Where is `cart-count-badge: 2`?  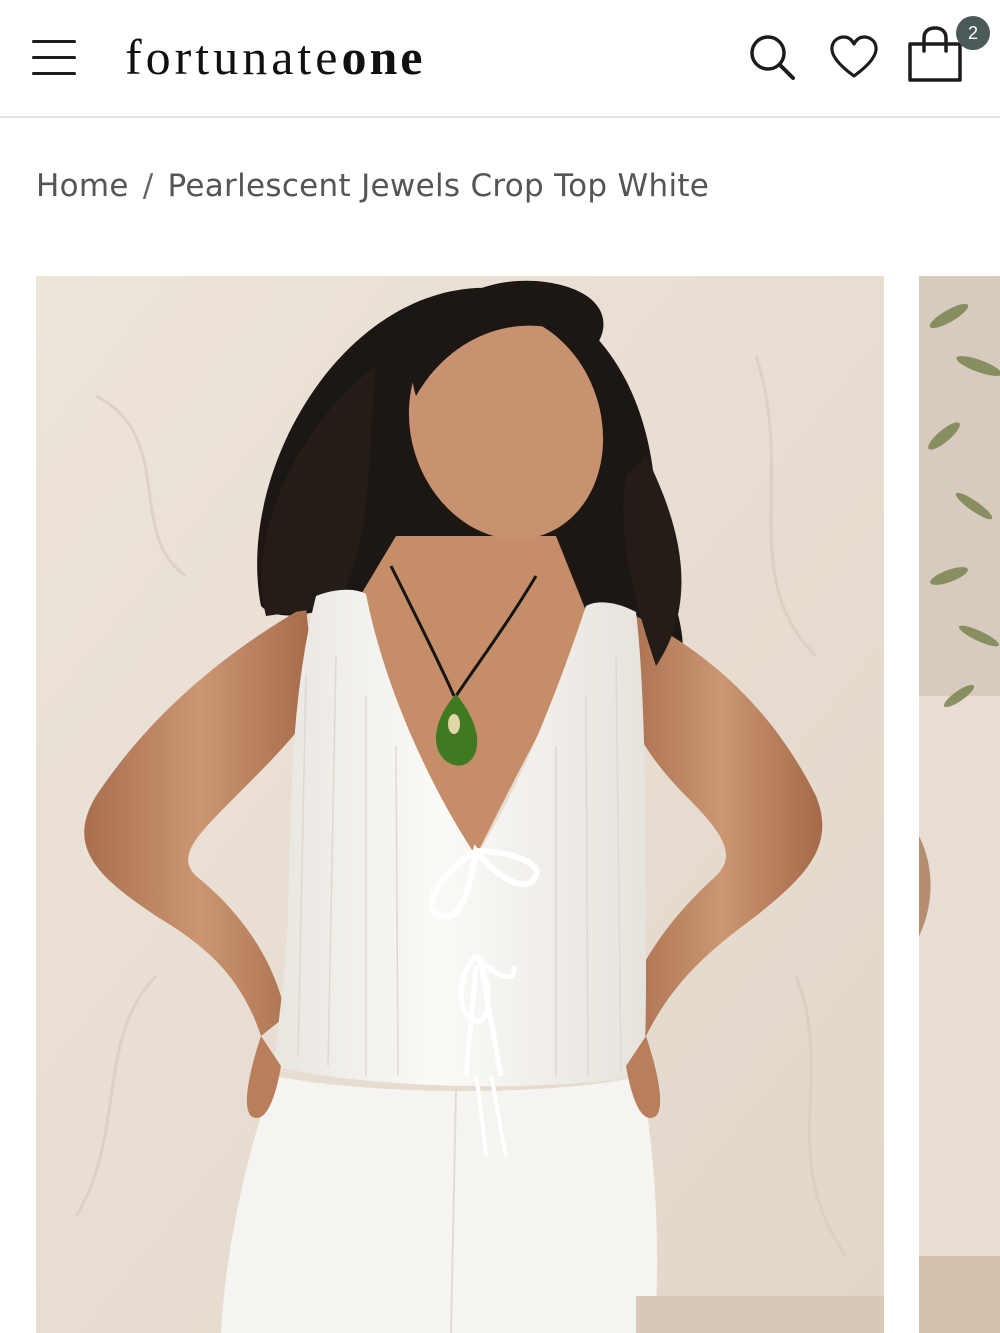
cart-count-badge: 2 is located at coordinates (973, 33).